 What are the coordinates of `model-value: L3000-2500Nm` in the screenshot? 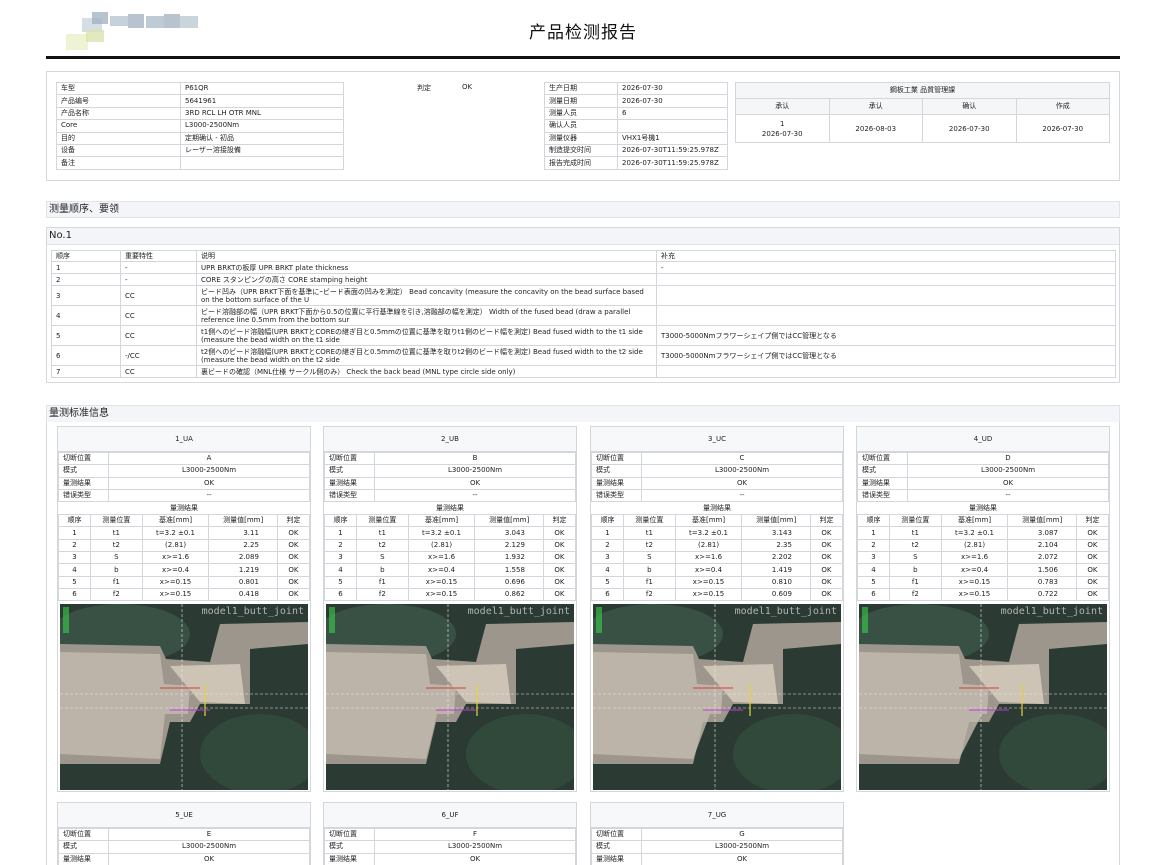 It's located at (475, 471).